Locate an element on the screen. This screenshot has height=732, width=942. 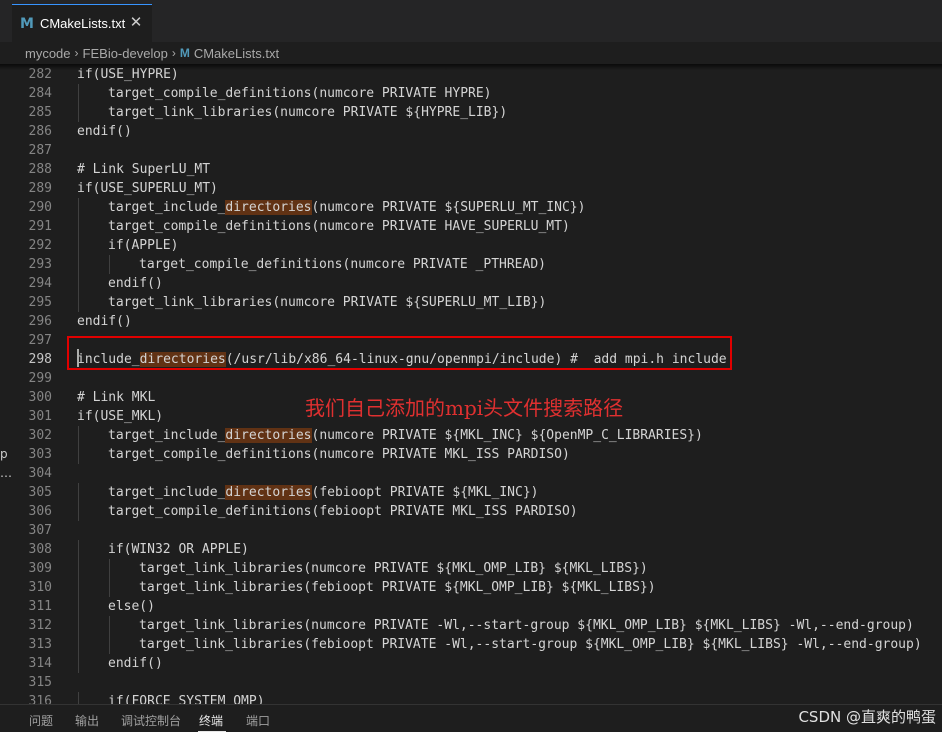
line-number: 288 is located at coordinates (40, 169).